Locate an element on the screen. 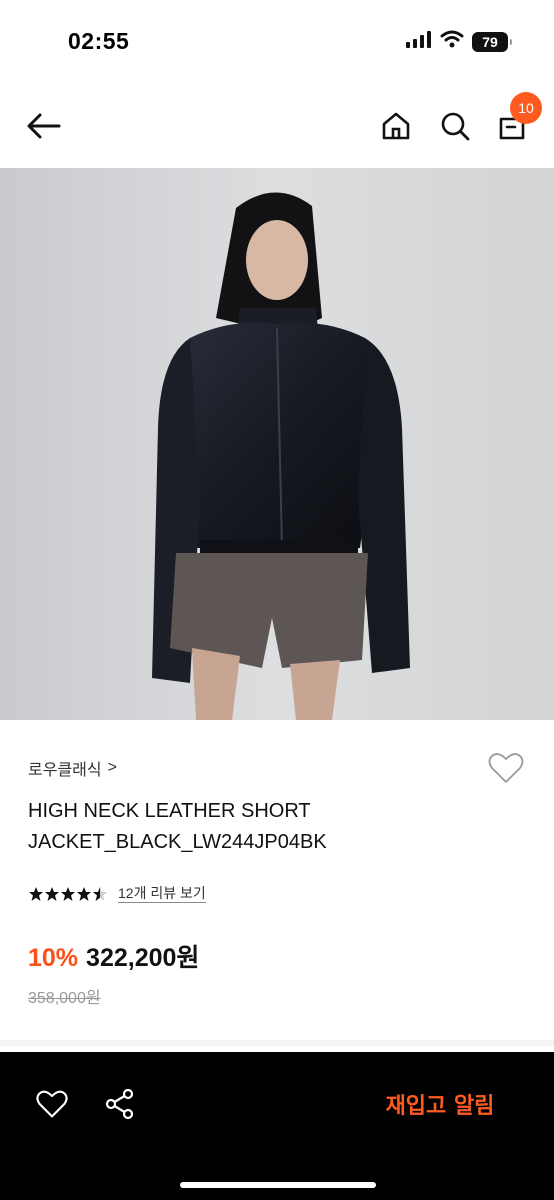 The width and height of the screenshot is (554, 1200). wishlist-button is located at coordinates (506, 768).